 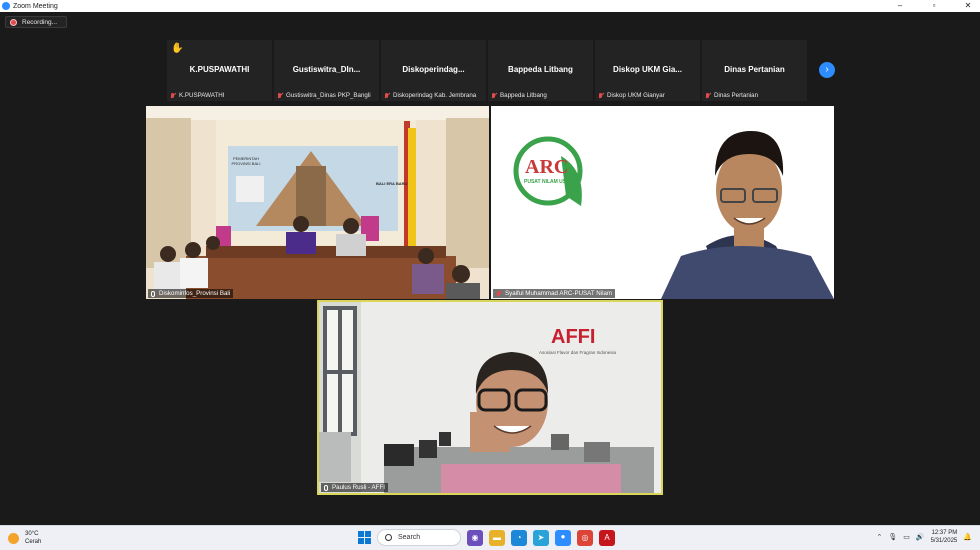 What do you see at coordinates (578, 352) in the screenshot?
I see `affi-logo-subtitle: Asosiasi Flavor dan Fragran Indonesia` at bounding box center [578, 352].